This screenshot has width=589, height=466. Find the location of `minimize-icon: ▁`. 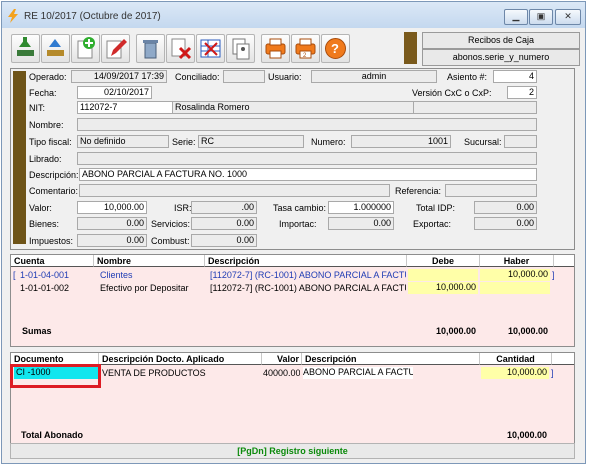

minimize-icon: ▁ is located at coordinates (516, 16).